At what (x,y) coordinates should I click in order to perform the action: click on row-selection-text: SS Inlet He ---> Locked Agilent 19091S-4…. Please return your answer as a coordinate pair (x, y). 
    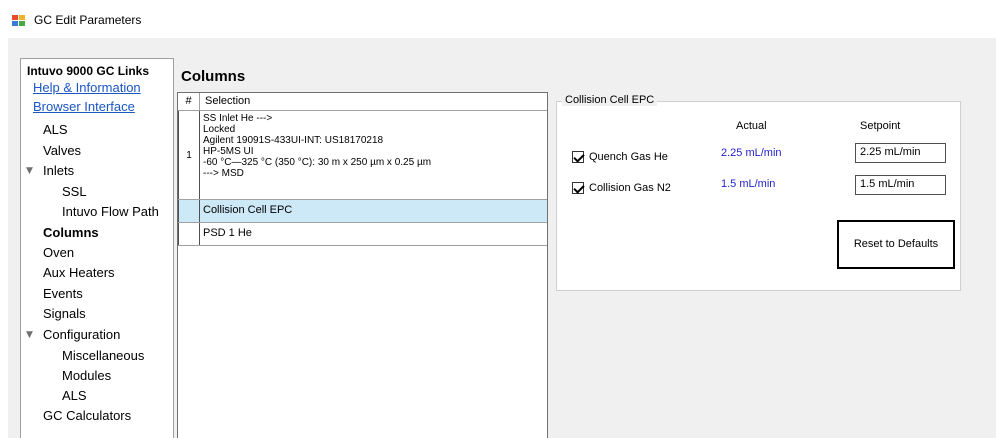
    Looking at the image, I should click on (317, 146).